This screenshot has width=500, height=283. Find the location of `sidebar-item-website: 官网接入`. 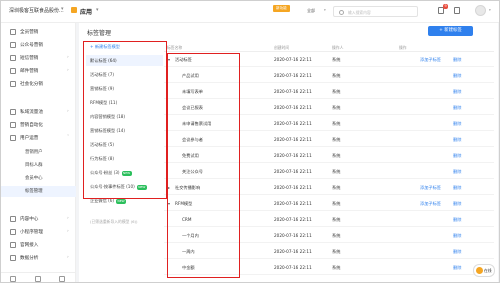

sidebar-item-website: 官网接入 is located at coordinates (38, 245).